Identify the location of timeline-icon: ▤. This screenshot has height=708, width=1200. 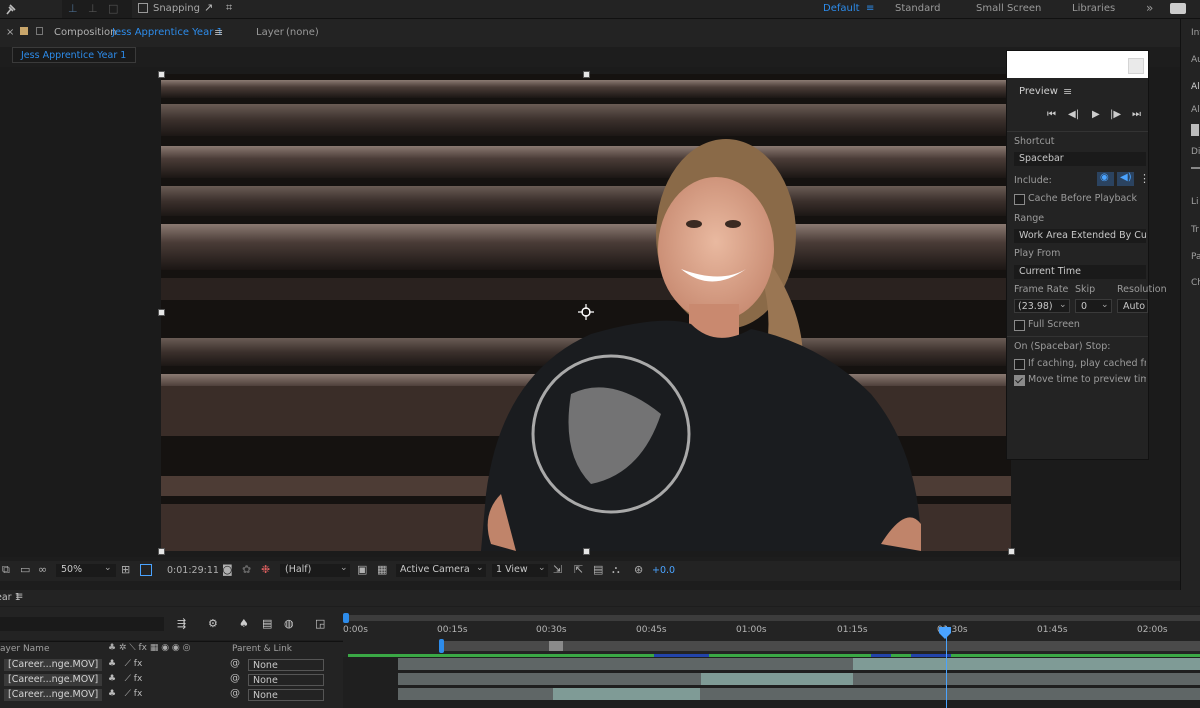
(598, 569).